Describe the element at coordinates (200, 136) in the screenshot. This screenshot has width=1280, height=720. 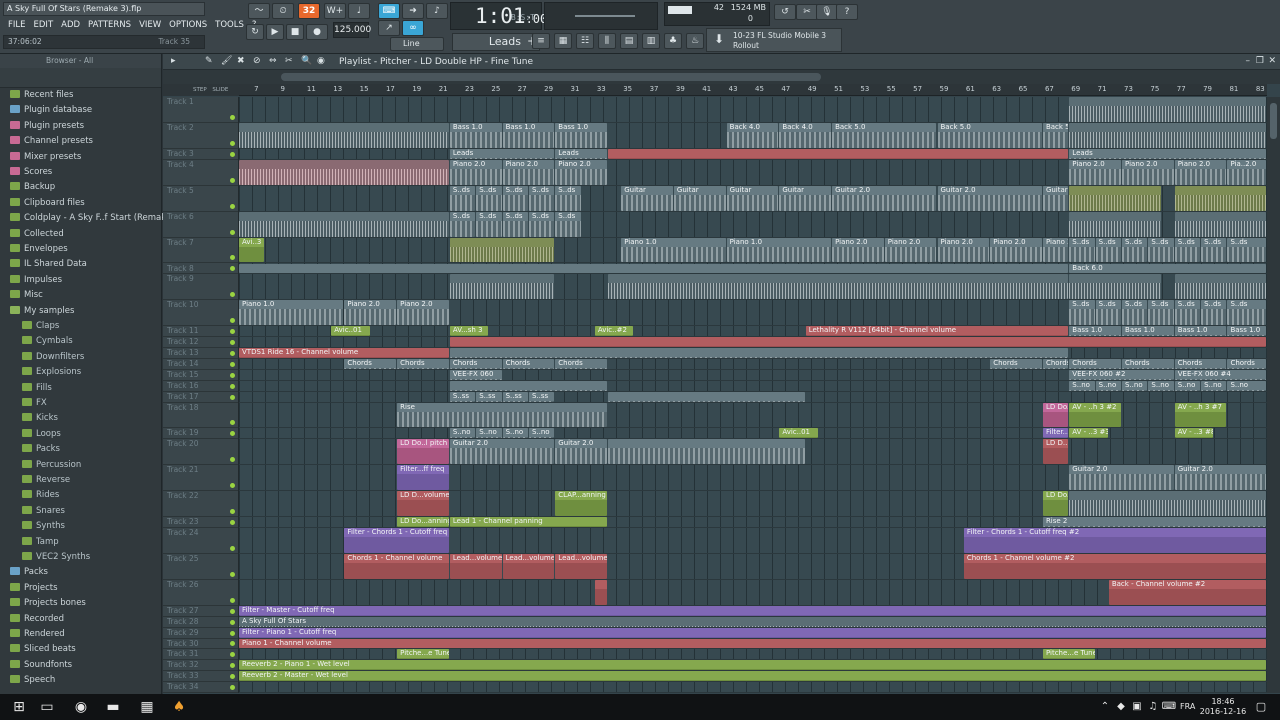
I see `track-header: Track 2` at that location.